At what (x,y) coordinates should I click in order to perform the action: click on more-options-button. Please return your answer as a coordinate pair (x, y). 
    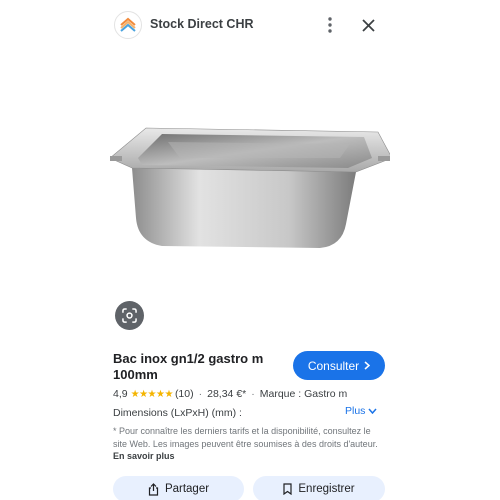
    Looking at the image, I should click on (330, 25).